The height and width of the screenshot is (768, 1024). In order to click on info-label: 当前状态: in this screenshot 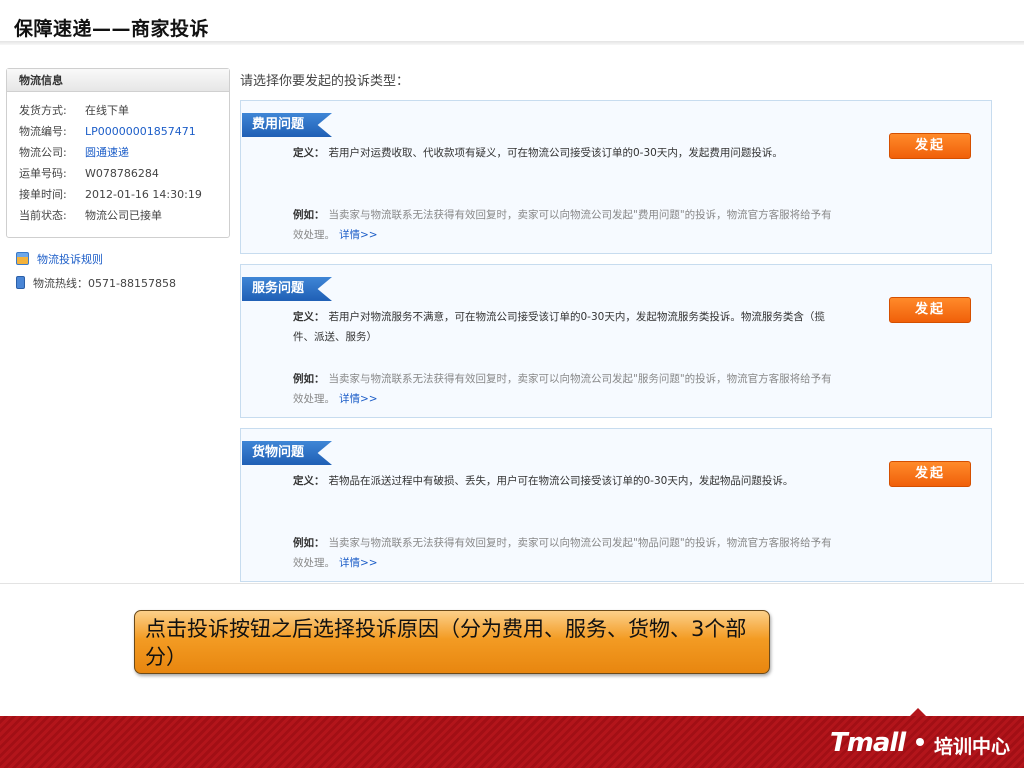, I will do `click(43, 215)`.